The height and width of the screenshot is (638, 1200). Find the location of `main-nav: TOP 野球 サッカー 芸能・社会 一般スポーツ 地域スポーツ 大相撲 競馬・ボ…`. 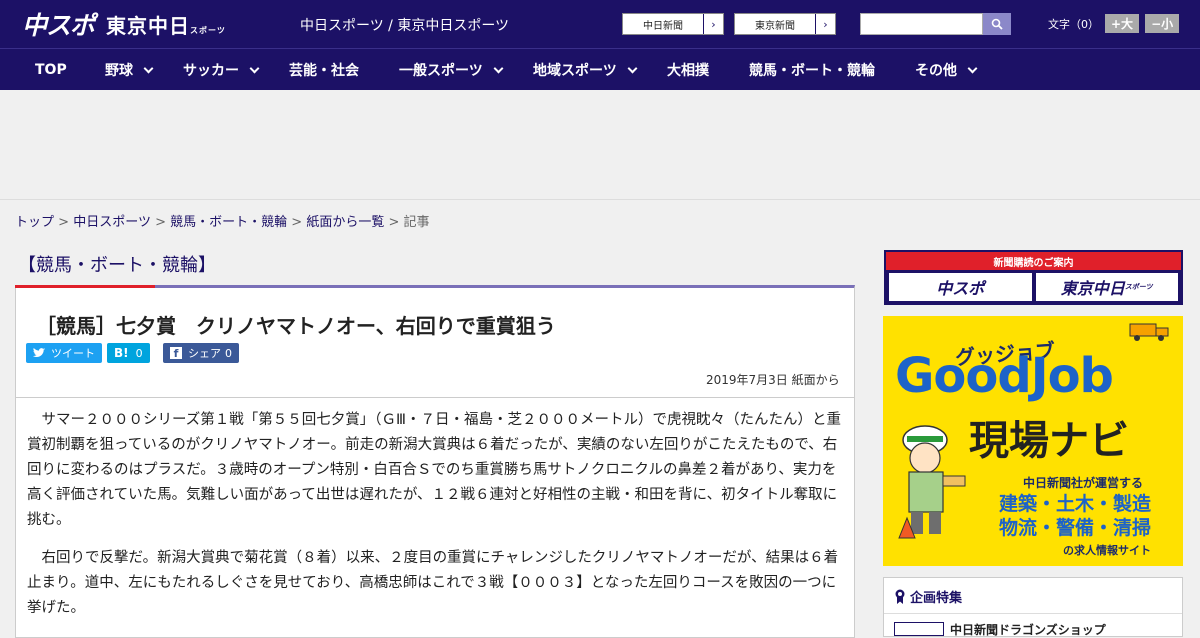

main-nav: TOP 野球 サッカー 芸能・社会 一般スポーツ 地域スポーツ 大相撲 競馬・ボ… is located at coordinates (600, 69).